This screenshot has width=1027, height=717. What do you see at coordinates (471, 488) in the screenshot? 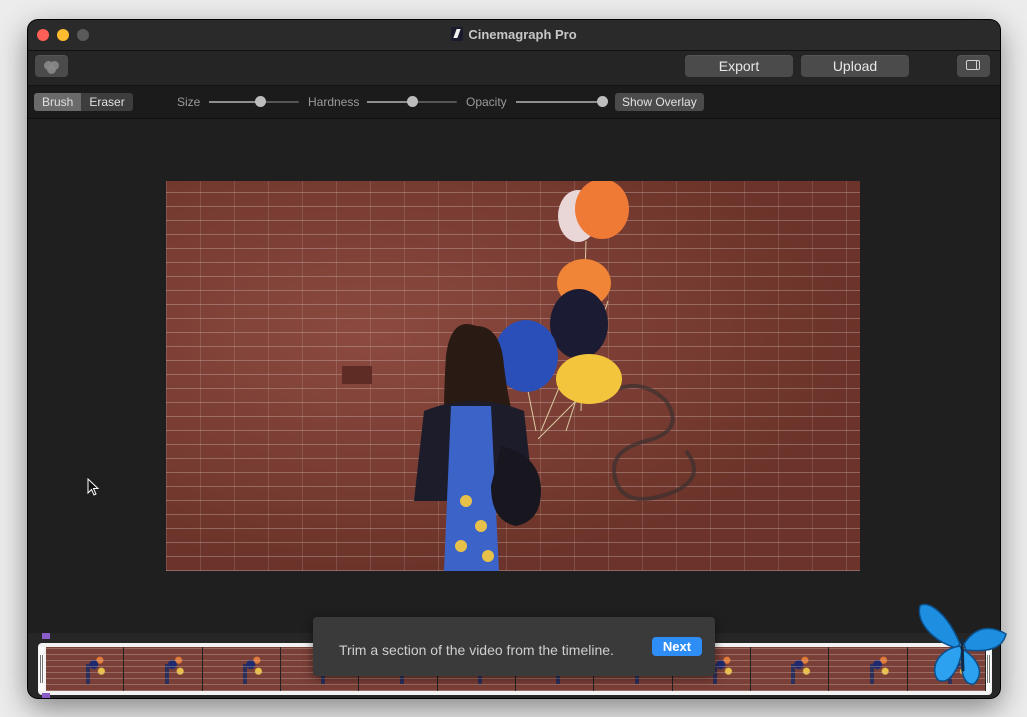
I see `person-jumpsuit` at bounding box center [471, 488].